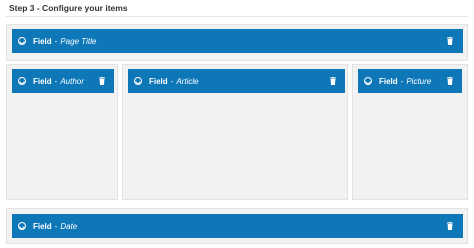 This screenshot has width=474, height=248. What do you see at coordinates (237, 16) in the screenshot?
I see `divider` at bounding box center [237, 16].